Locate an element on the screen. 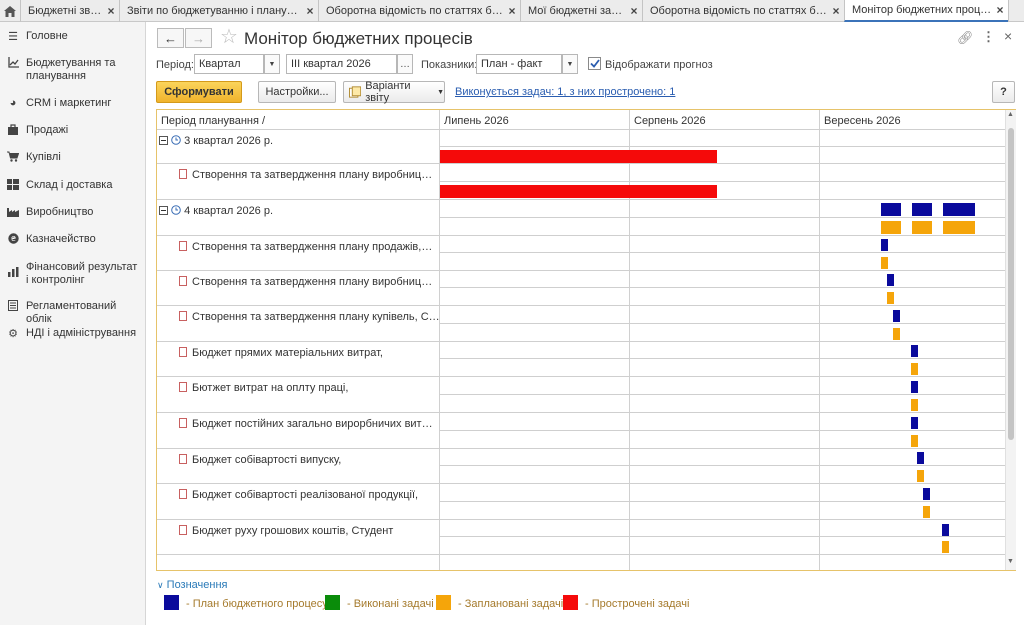 This screenshot has width=1024, height=625. coin-icon: ₴ is located at coordinates (13, 240).